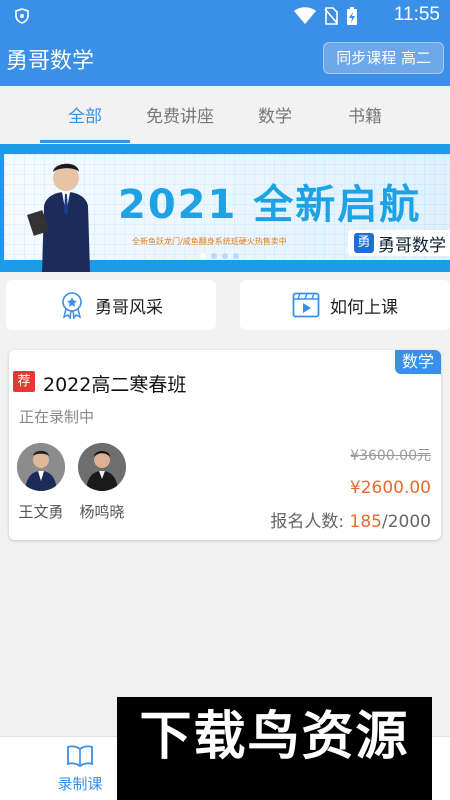 The width and height of the screenshot is (450, 800). I want to click on tab-free-lectures: 免费讲座, so click(180, 114).